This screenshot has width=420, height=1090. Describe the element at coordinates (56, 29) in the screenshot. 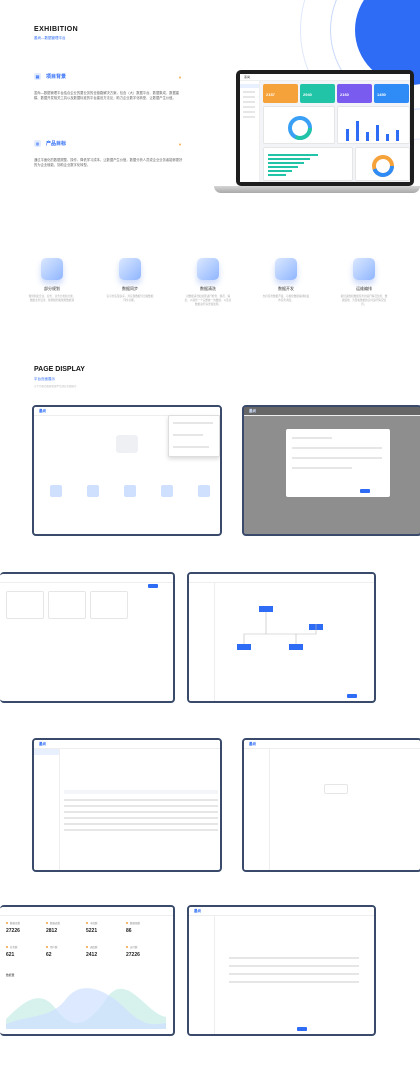

I see `exhibition-title: EXHIBITION` at that location.